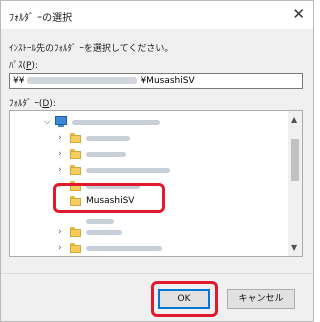 Image resolution: width=320 pixels, height=322 pixels. Describe the element at coordinates (261, 299) in the screenshot. I see `cancel-button: キャンセル` at that location.